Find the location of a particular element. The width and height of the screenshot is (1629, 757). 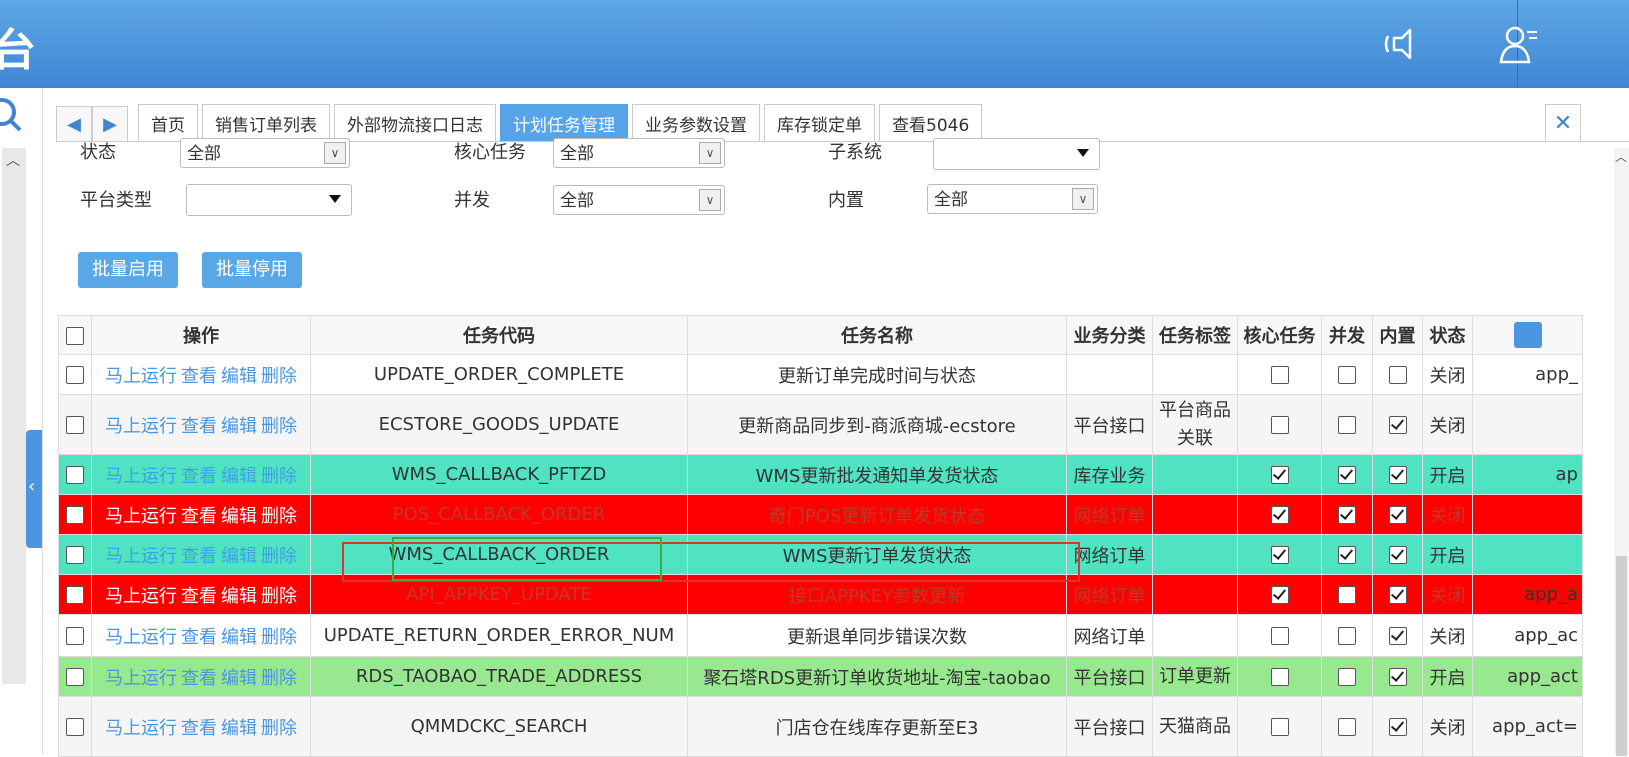

col-header-name: 任务名称 is located at coordinates (877, 335).